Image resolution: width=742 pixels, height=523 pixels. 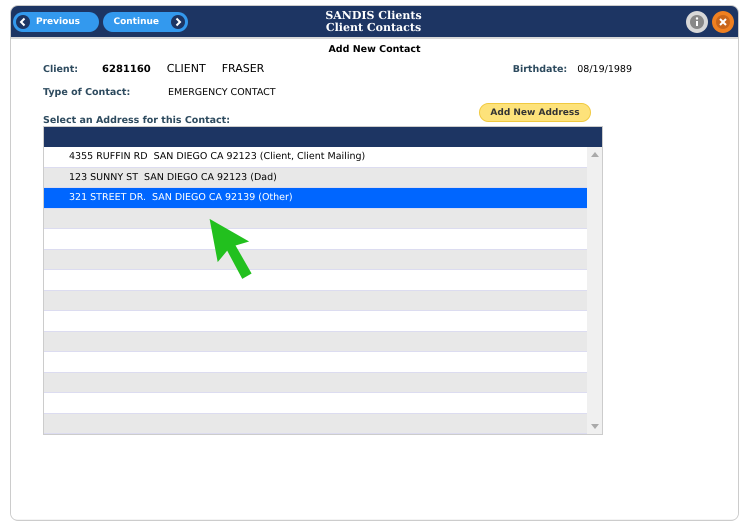 What do you see at coordinates (87, 92) in the screenshot?
I see `contact-type-label: Type of Contact:` at bounding box center [87, 92].